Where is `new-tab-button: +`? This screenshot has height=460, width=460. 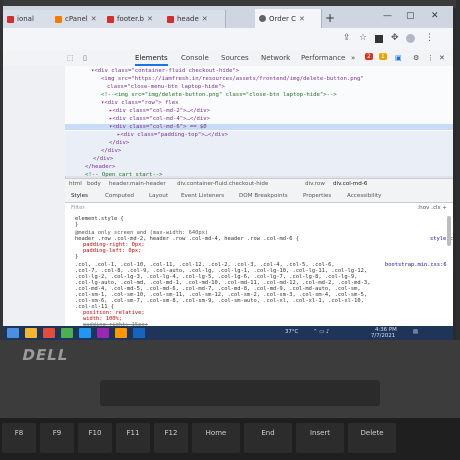 new-tab-button: + is located at coordinates (330, 18).